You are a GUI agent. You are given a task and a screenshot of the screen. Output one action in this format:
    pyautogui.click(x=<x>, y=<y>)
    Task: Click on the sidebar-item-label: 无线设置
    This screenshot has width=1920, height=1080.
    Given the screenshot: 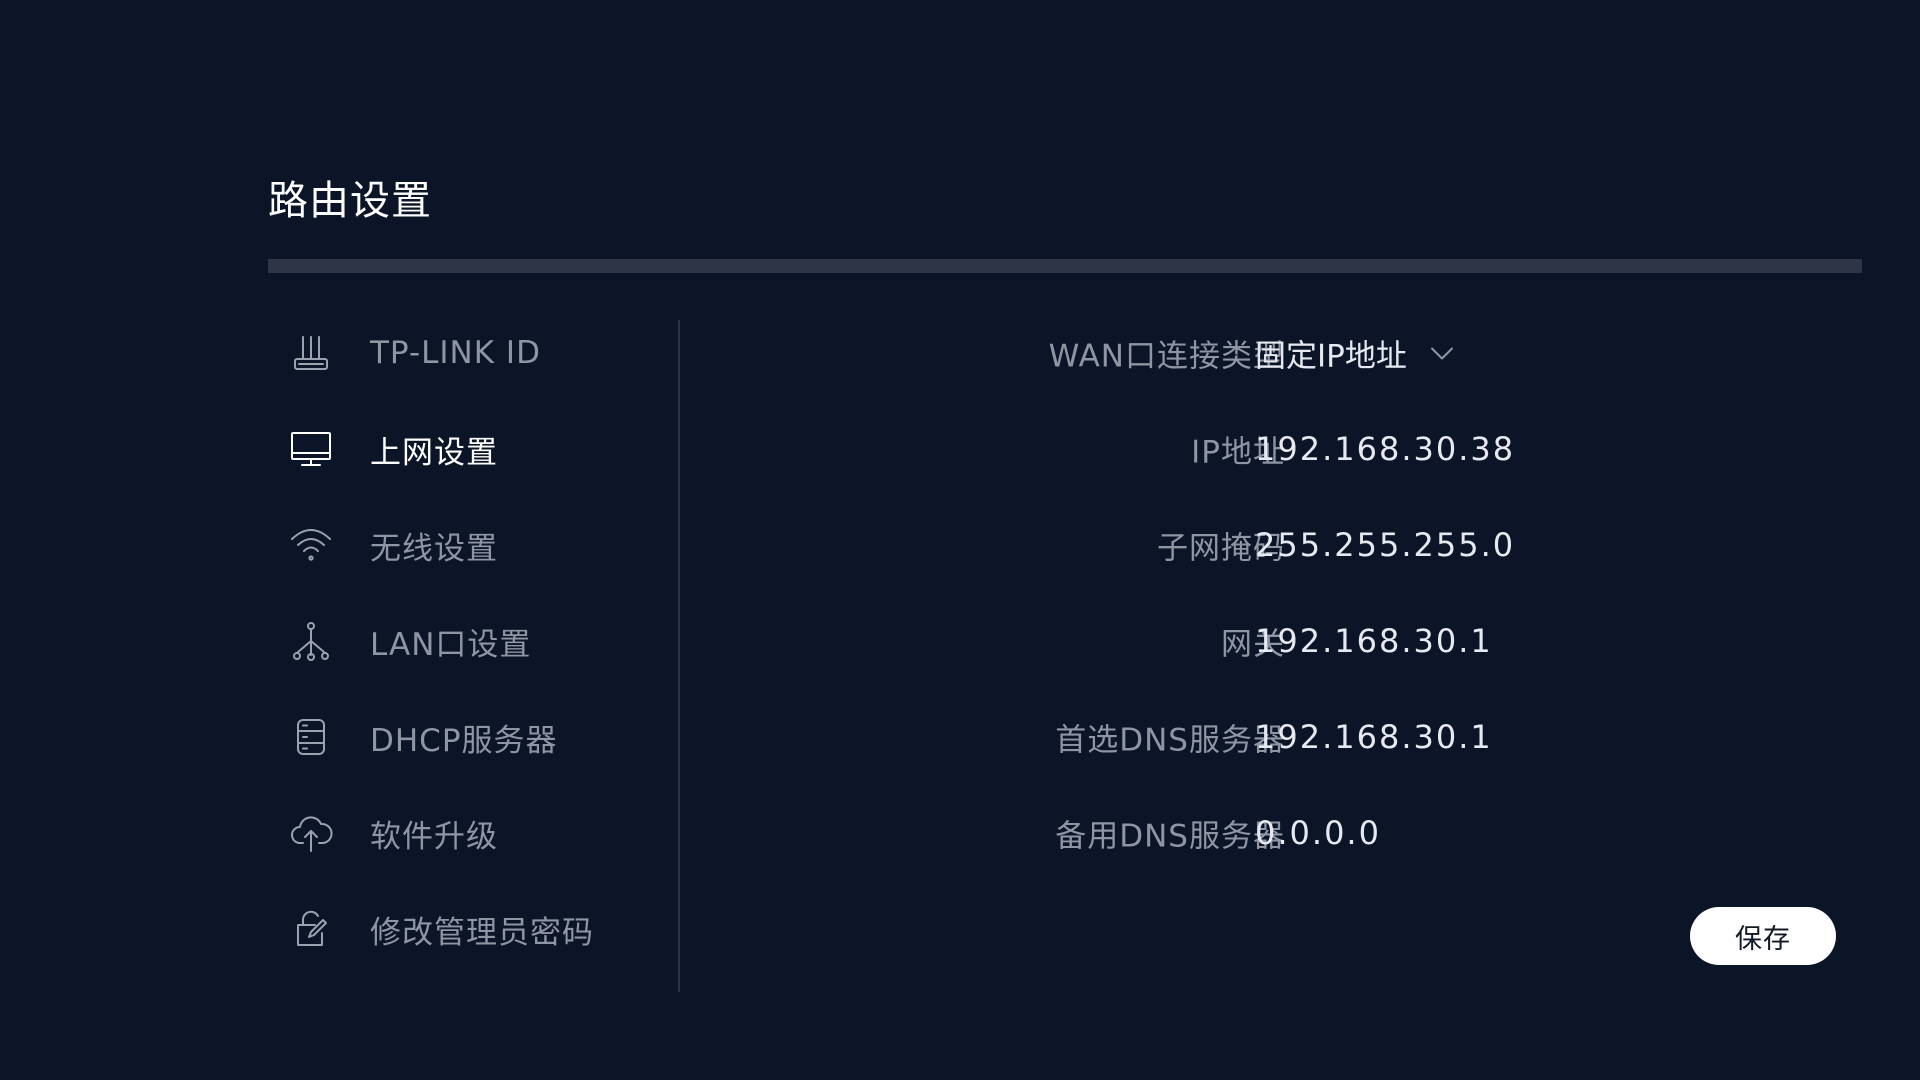 What is the action you would take?
    pyautogui.click(x=434, y=548)
    